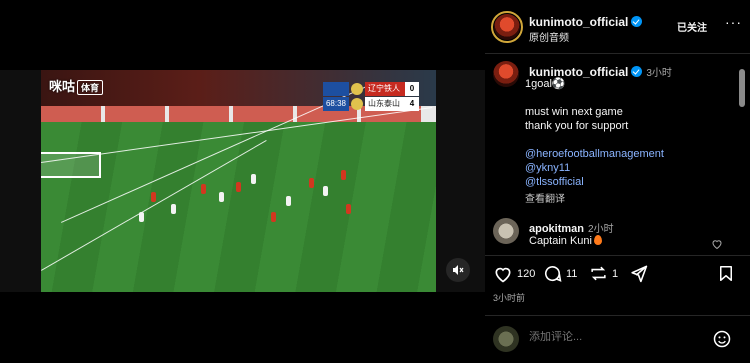  What do you see at coordinates (742, 88) in the screenshot?
I see `scrollbar-thumb` at bounding box center [742, 88].